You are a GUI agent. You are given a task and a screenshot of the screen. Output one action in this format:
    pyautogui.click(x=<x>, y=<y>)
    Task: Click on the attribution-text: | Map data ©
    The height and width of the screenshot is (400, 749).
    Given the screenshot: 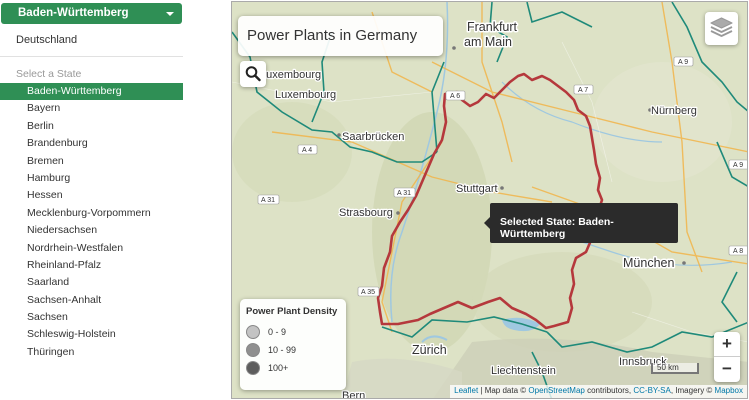 What is the action you would take?
    pyautogui.click(x=503, y=390)
    